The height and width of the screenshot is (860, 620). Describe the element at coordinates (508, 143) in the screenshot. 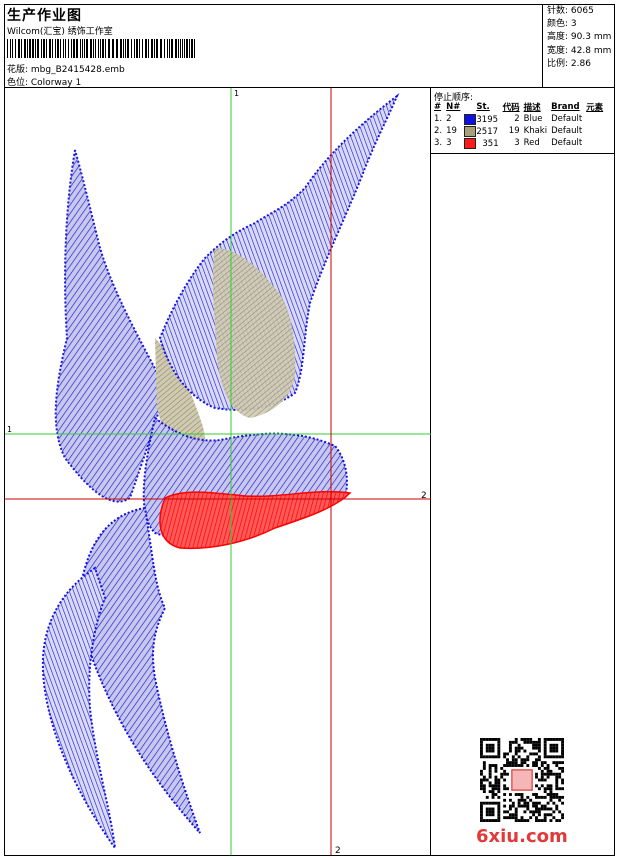

I see `table-row: 3. 3 351 3 Red Default` at that location.